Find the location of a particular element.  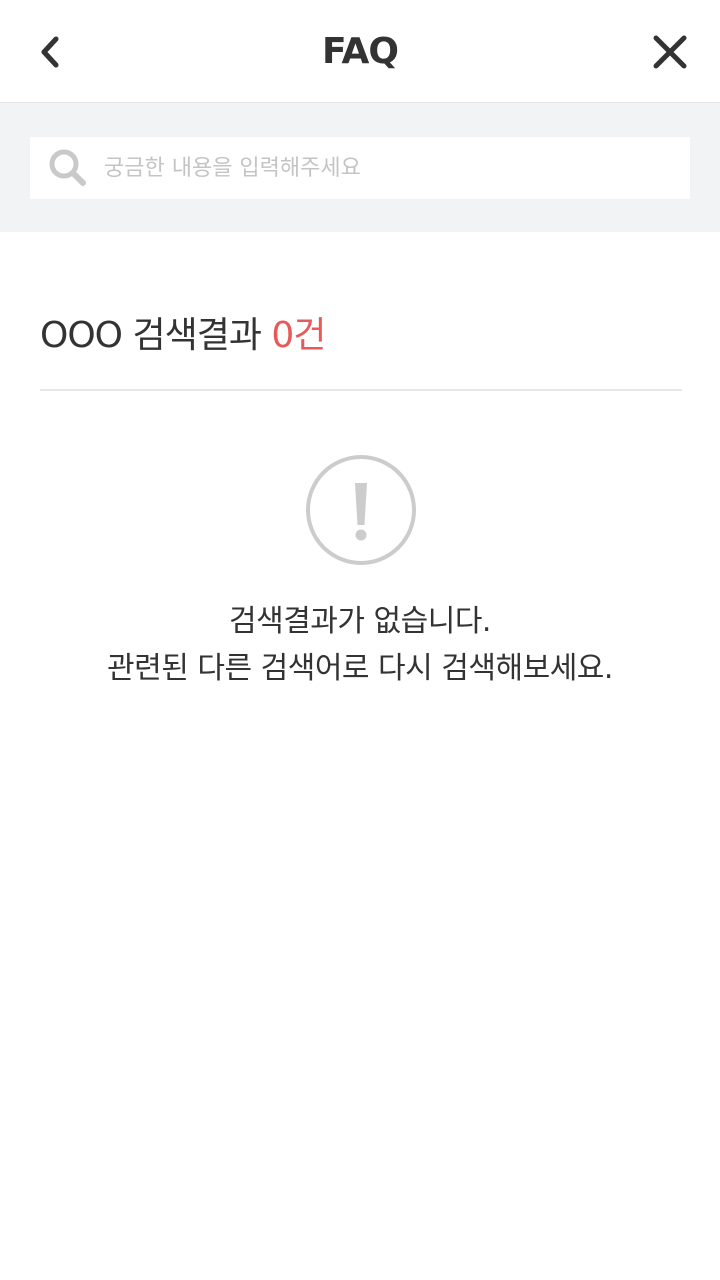

search-box is located at coordinates (360, 168).